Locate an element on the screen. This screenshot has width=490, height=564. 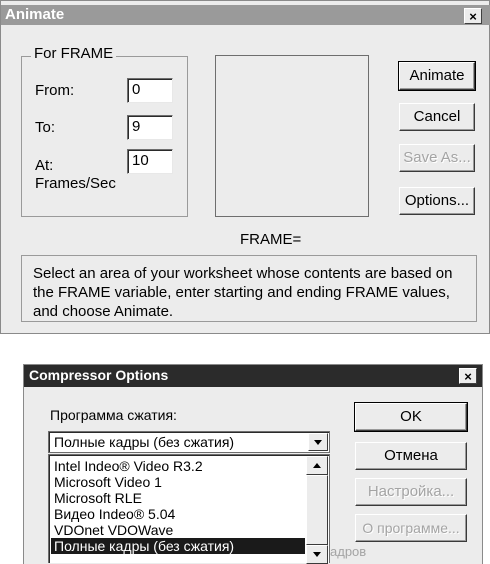
partial-label: адров is located at coordinates (348, 551).